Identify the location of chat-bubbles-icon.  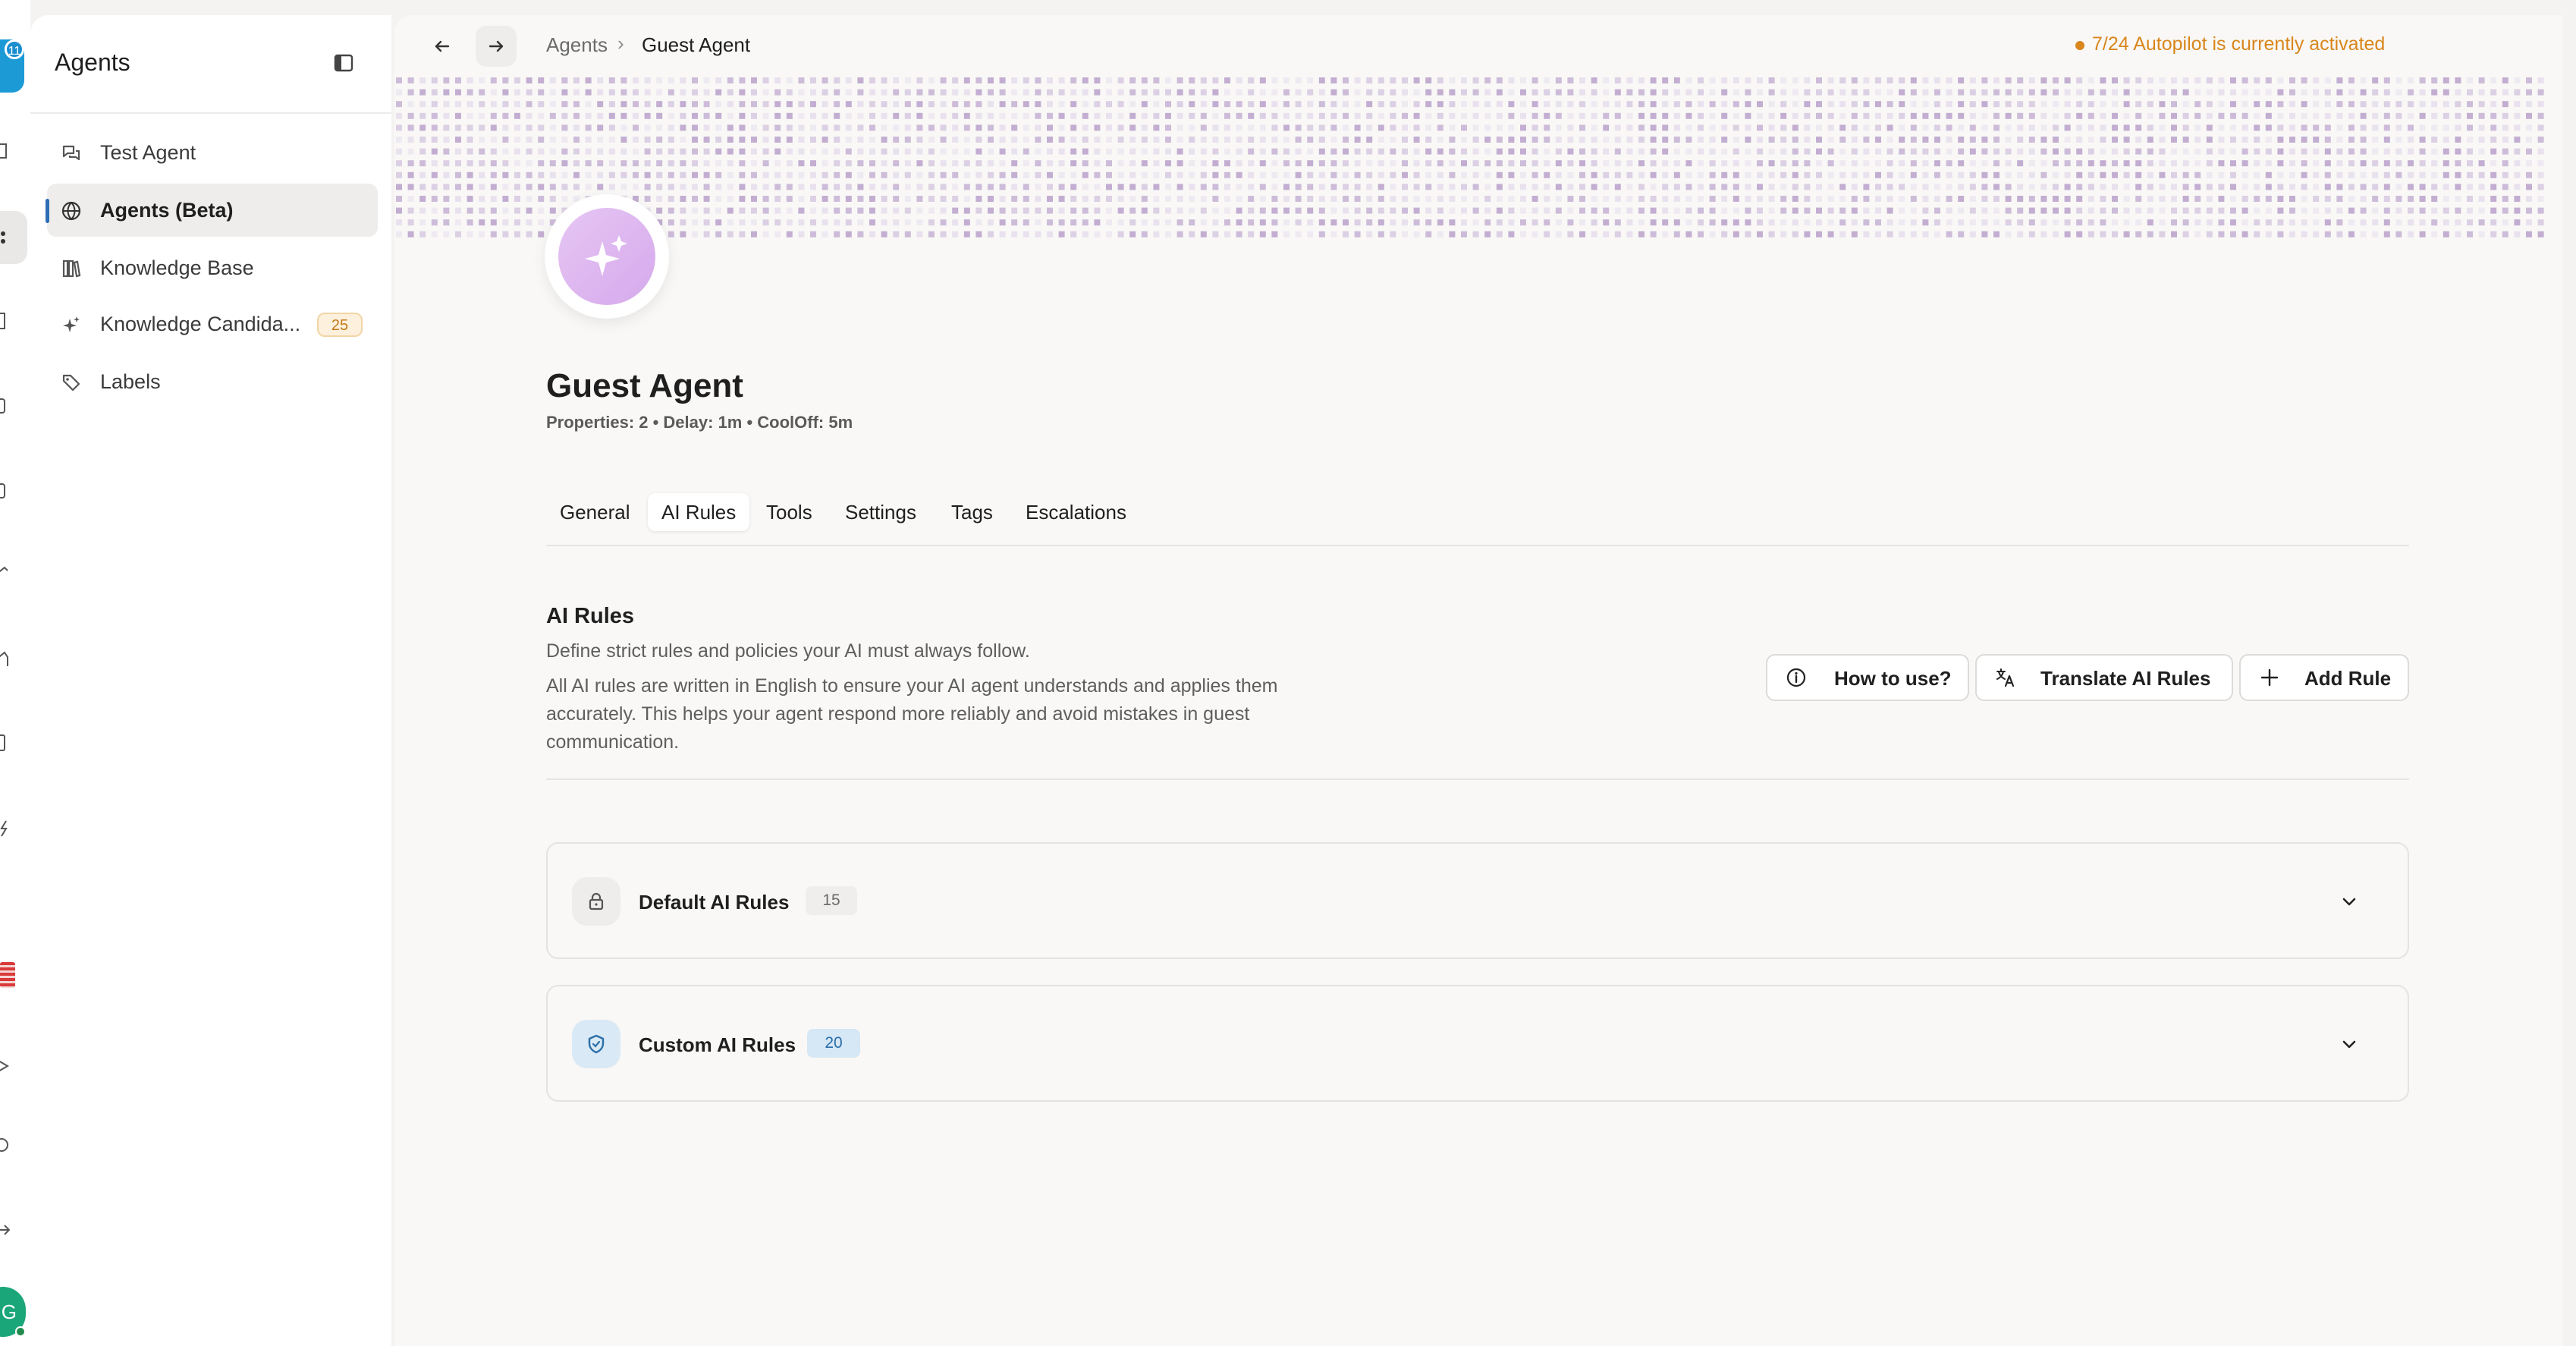
(71, 153).